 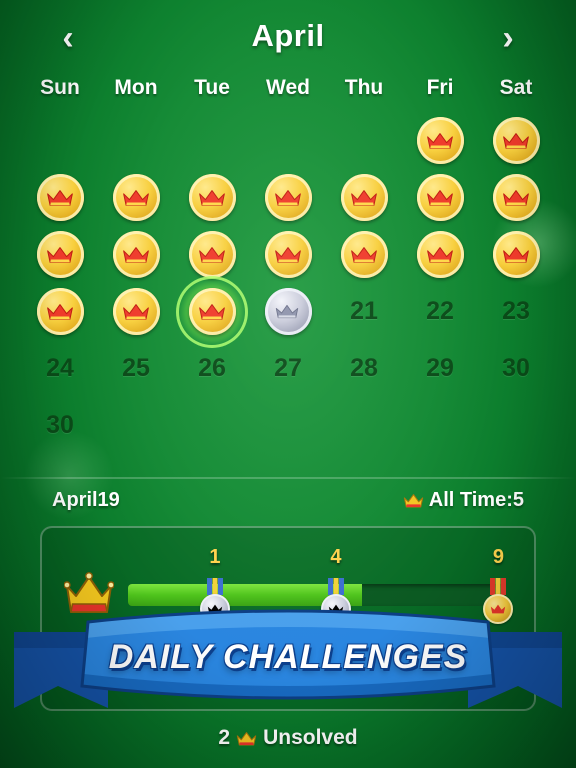 I want to click on calendar-day-number: 24, so click(x=60, y=368).